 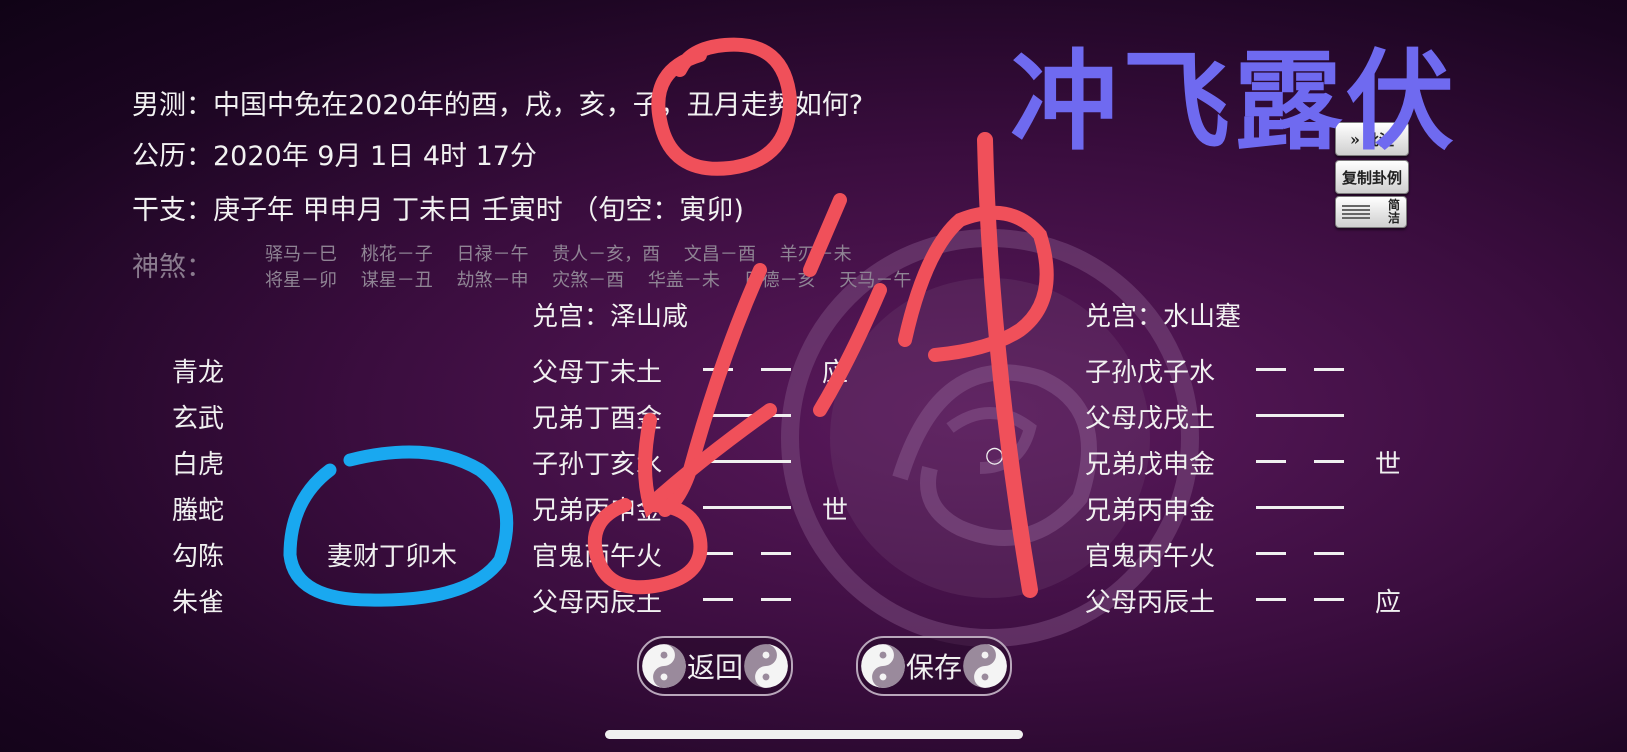 What do you see at coordinates (724, 106) in the screenshot?
I see `red-circle-top` at bounding box center [724, 106].